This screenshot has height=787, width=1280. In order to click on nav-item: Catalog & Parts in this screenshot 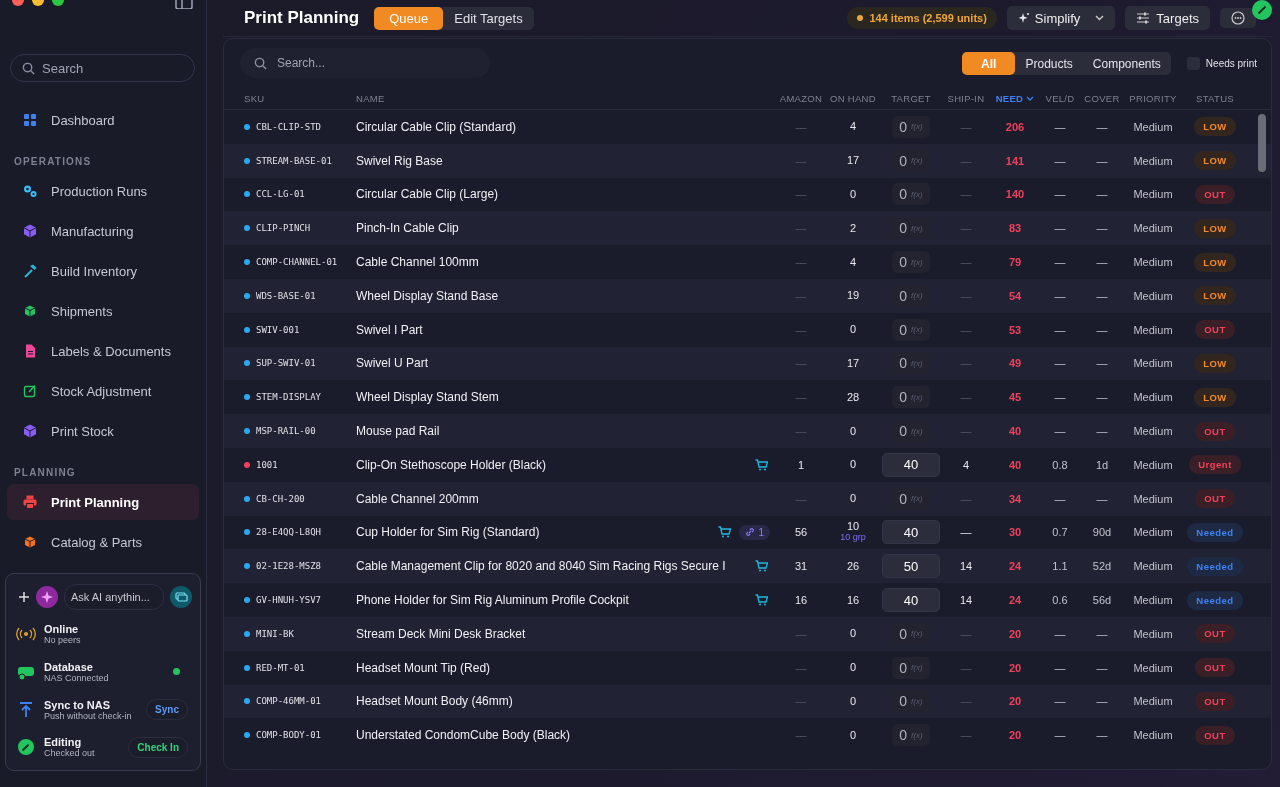, I will do `click(103, 542)`.